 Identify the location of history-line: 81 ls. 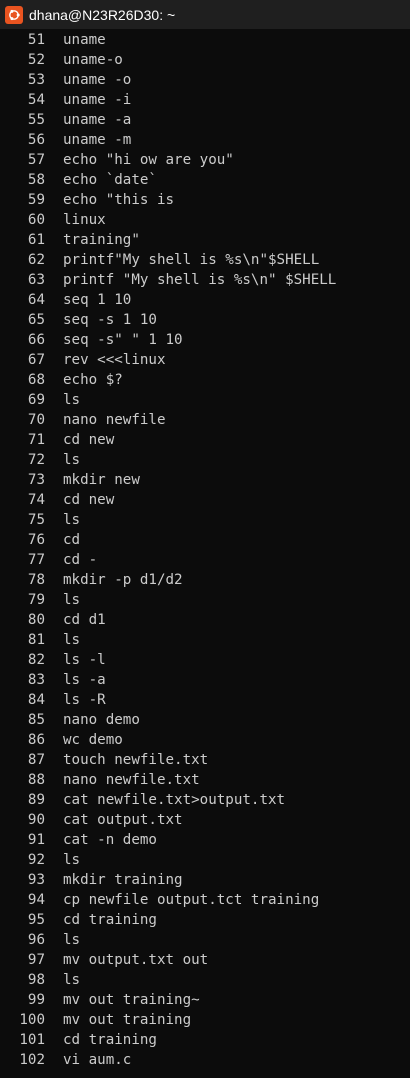
(205, 640).